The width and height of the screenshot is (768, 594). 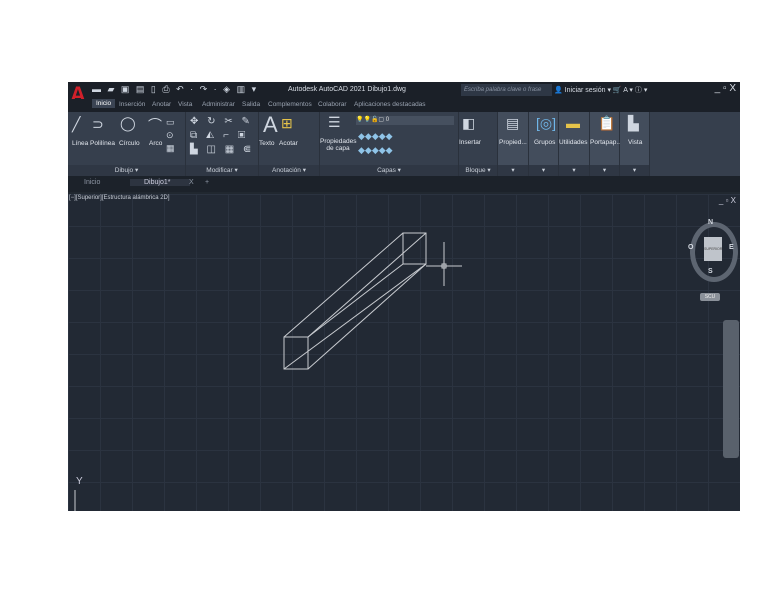 I want to click on layer-tools-icon: ◆◆◆◆◆ ◆◆◆◆◆, so click(x=375, y=143).